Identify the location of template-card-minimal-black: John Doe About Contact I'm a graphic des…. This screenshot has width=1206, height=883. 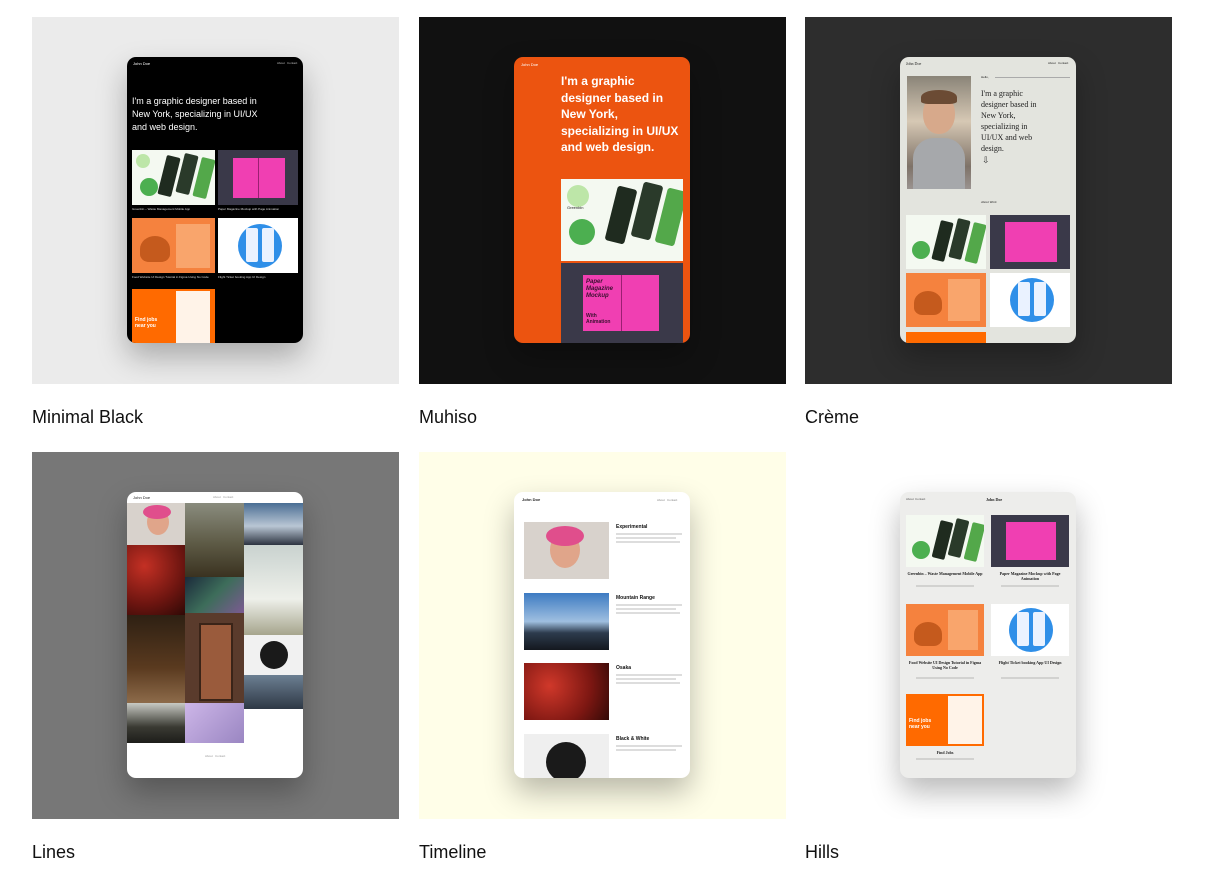
(215, 200).